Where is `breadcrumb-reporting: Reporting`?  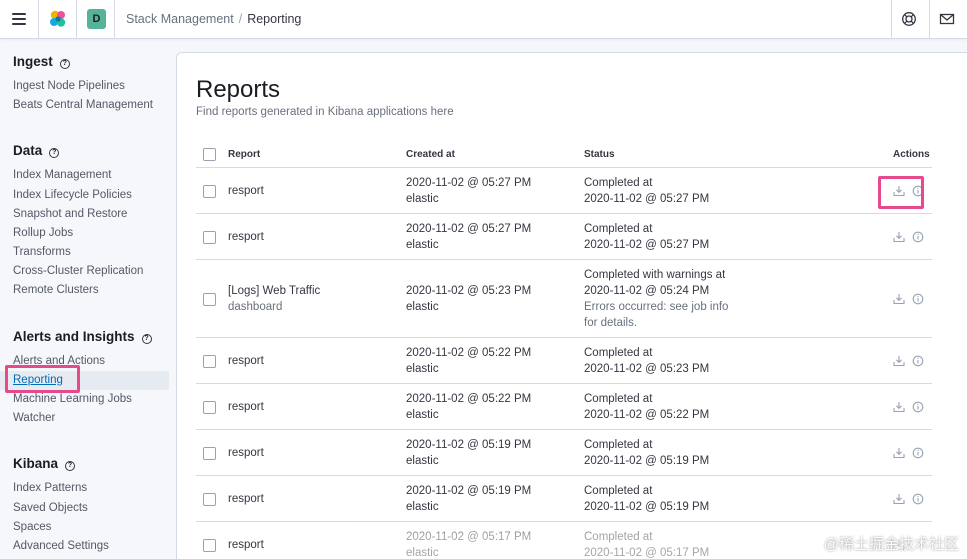
breadcrumb-reporting: Reporting is located at coordinates (274, 19).